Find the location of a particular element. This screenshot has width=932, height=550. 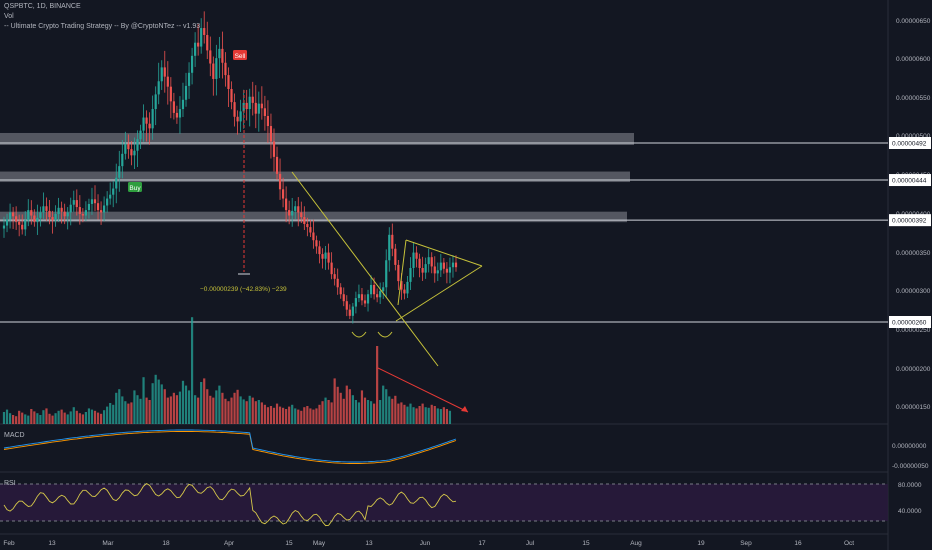

price-level-text: 0.00000492 is located at coordinates (909, 144).